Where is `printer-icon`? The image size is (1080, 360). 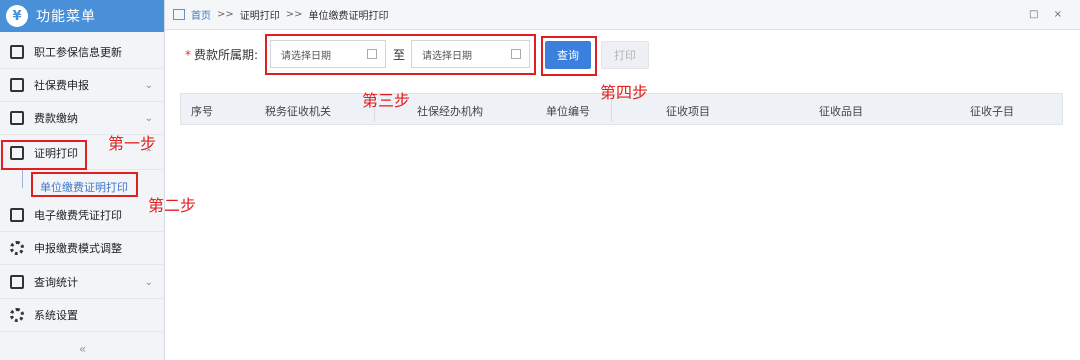 printer-icon is located at coordinates (17, 215).